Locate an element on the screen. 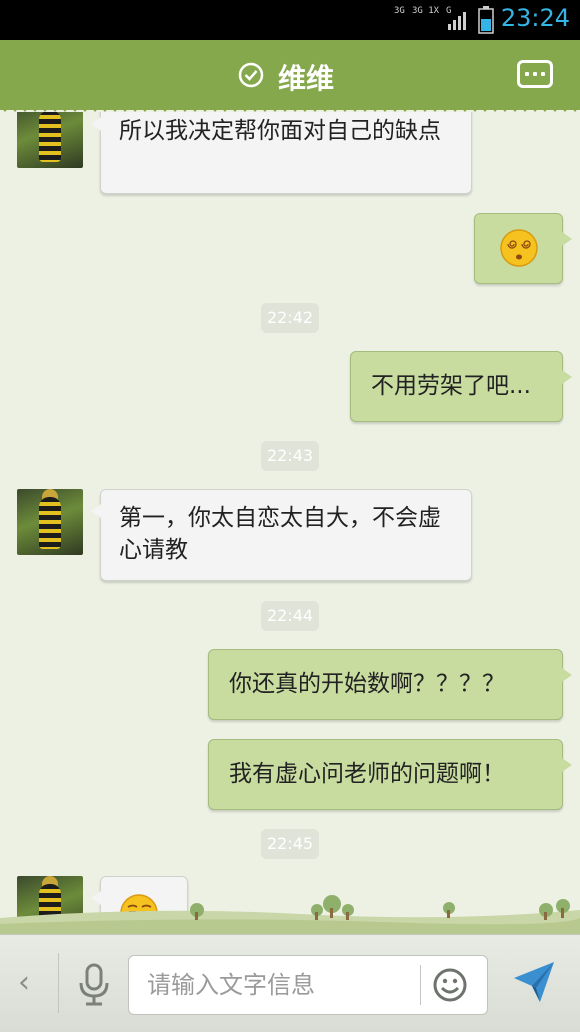 Image resolution: width=580 pixels, height=1032 pixels. time-divider: 22:43 is located at coordinates (290, 456).